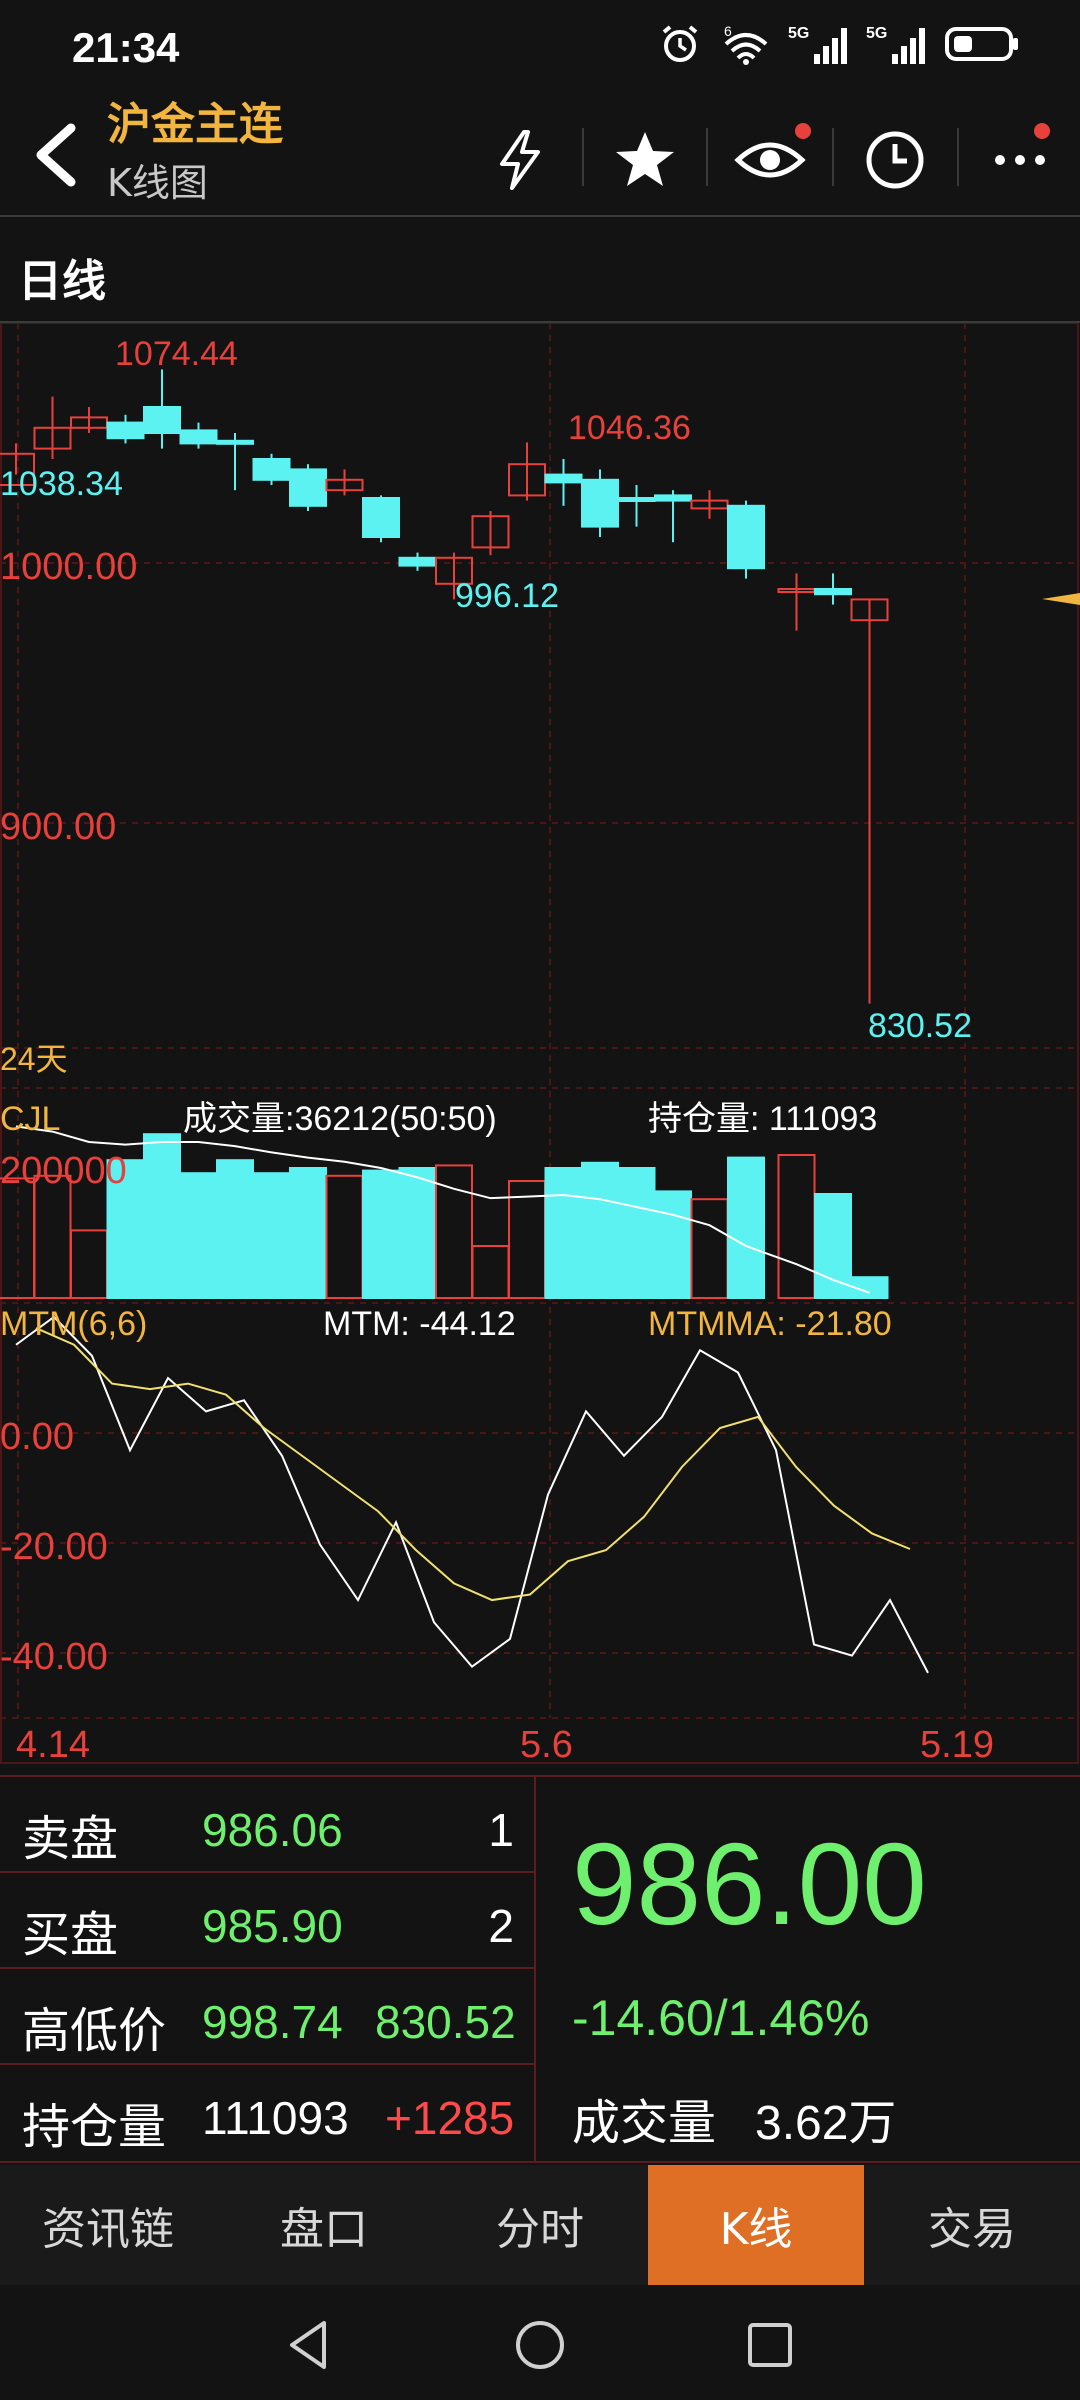 The width and height of the screenshot is (1080, 2400). I want to click on watch-button, so click(770, 160).